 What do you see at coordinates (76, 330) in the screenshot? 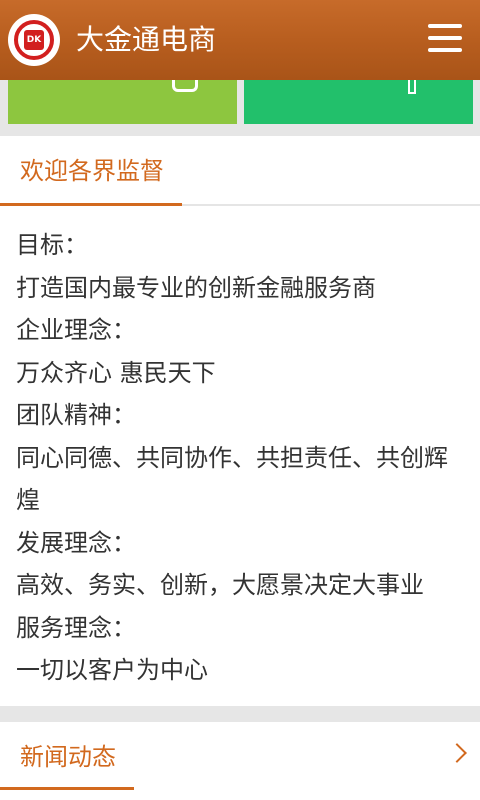
I see `about-line: 企业理念：` at bounding box center [76, 330].